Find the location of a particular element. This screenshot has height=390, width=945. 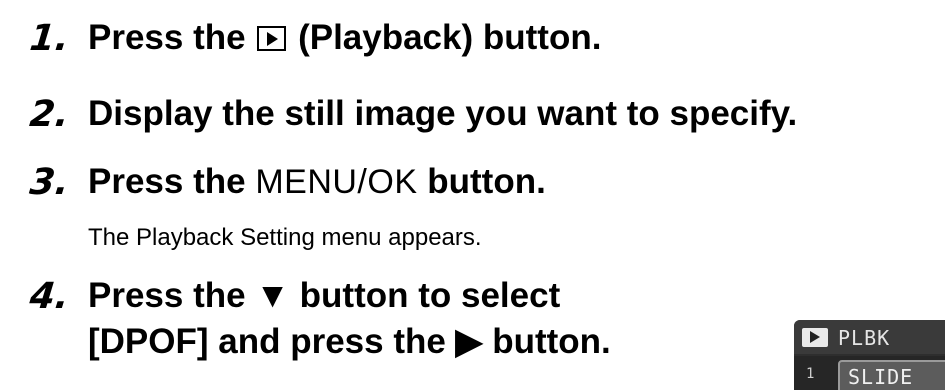

step-number: 4. is located at coordinates (49, 296).